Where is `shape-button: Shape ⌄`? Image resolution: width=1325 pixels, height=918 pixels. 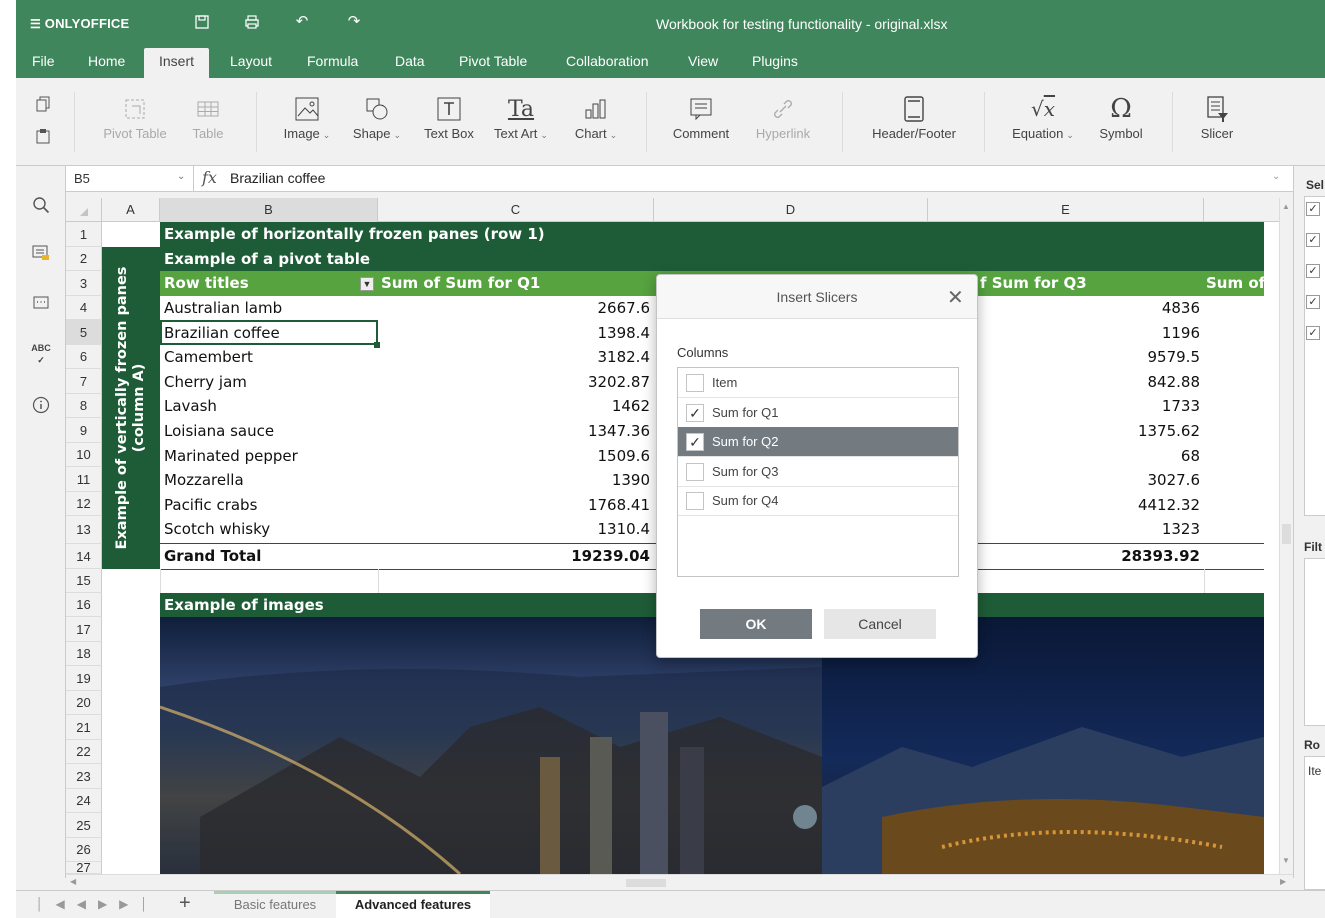
shape-button: Shape ⌄ is located at coordinates (377, 116).